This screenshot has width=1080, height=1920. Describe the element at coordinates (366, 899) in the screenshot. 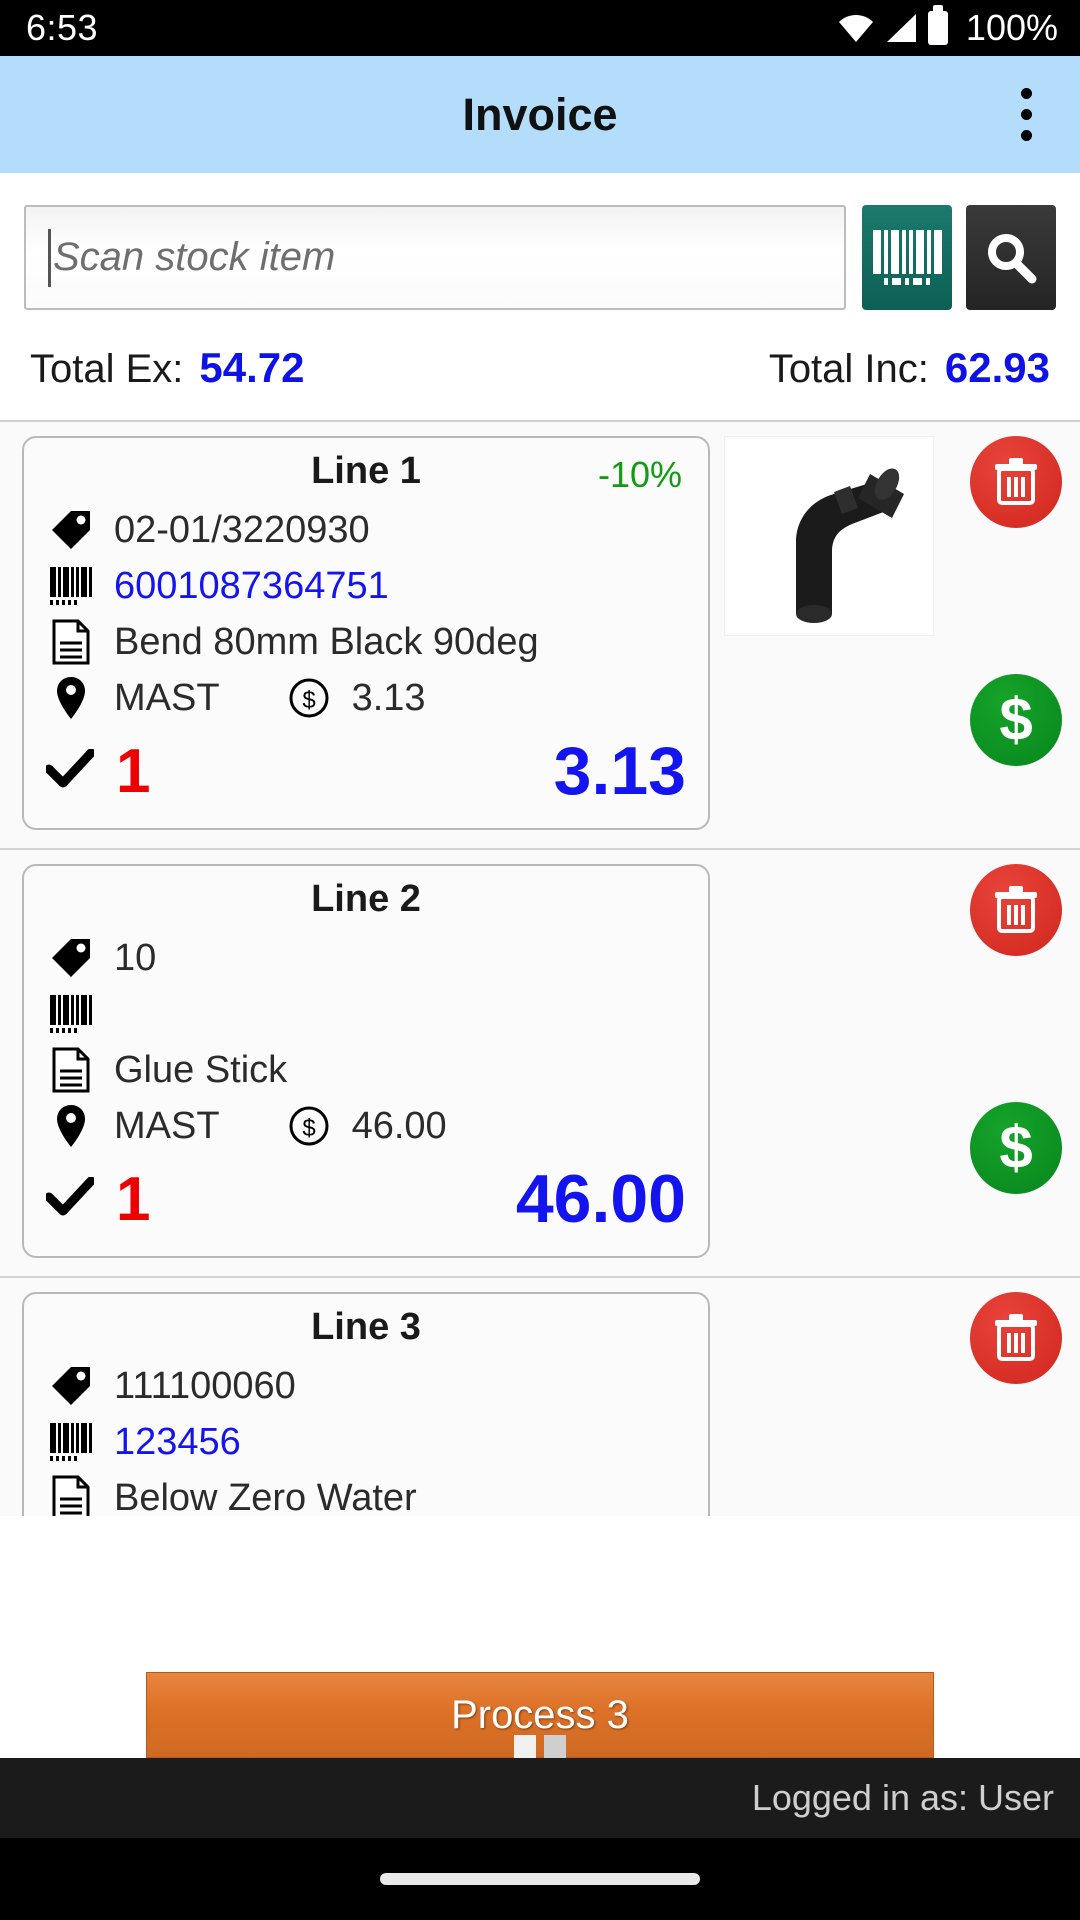

I see `line-title: Line 2` at that location.